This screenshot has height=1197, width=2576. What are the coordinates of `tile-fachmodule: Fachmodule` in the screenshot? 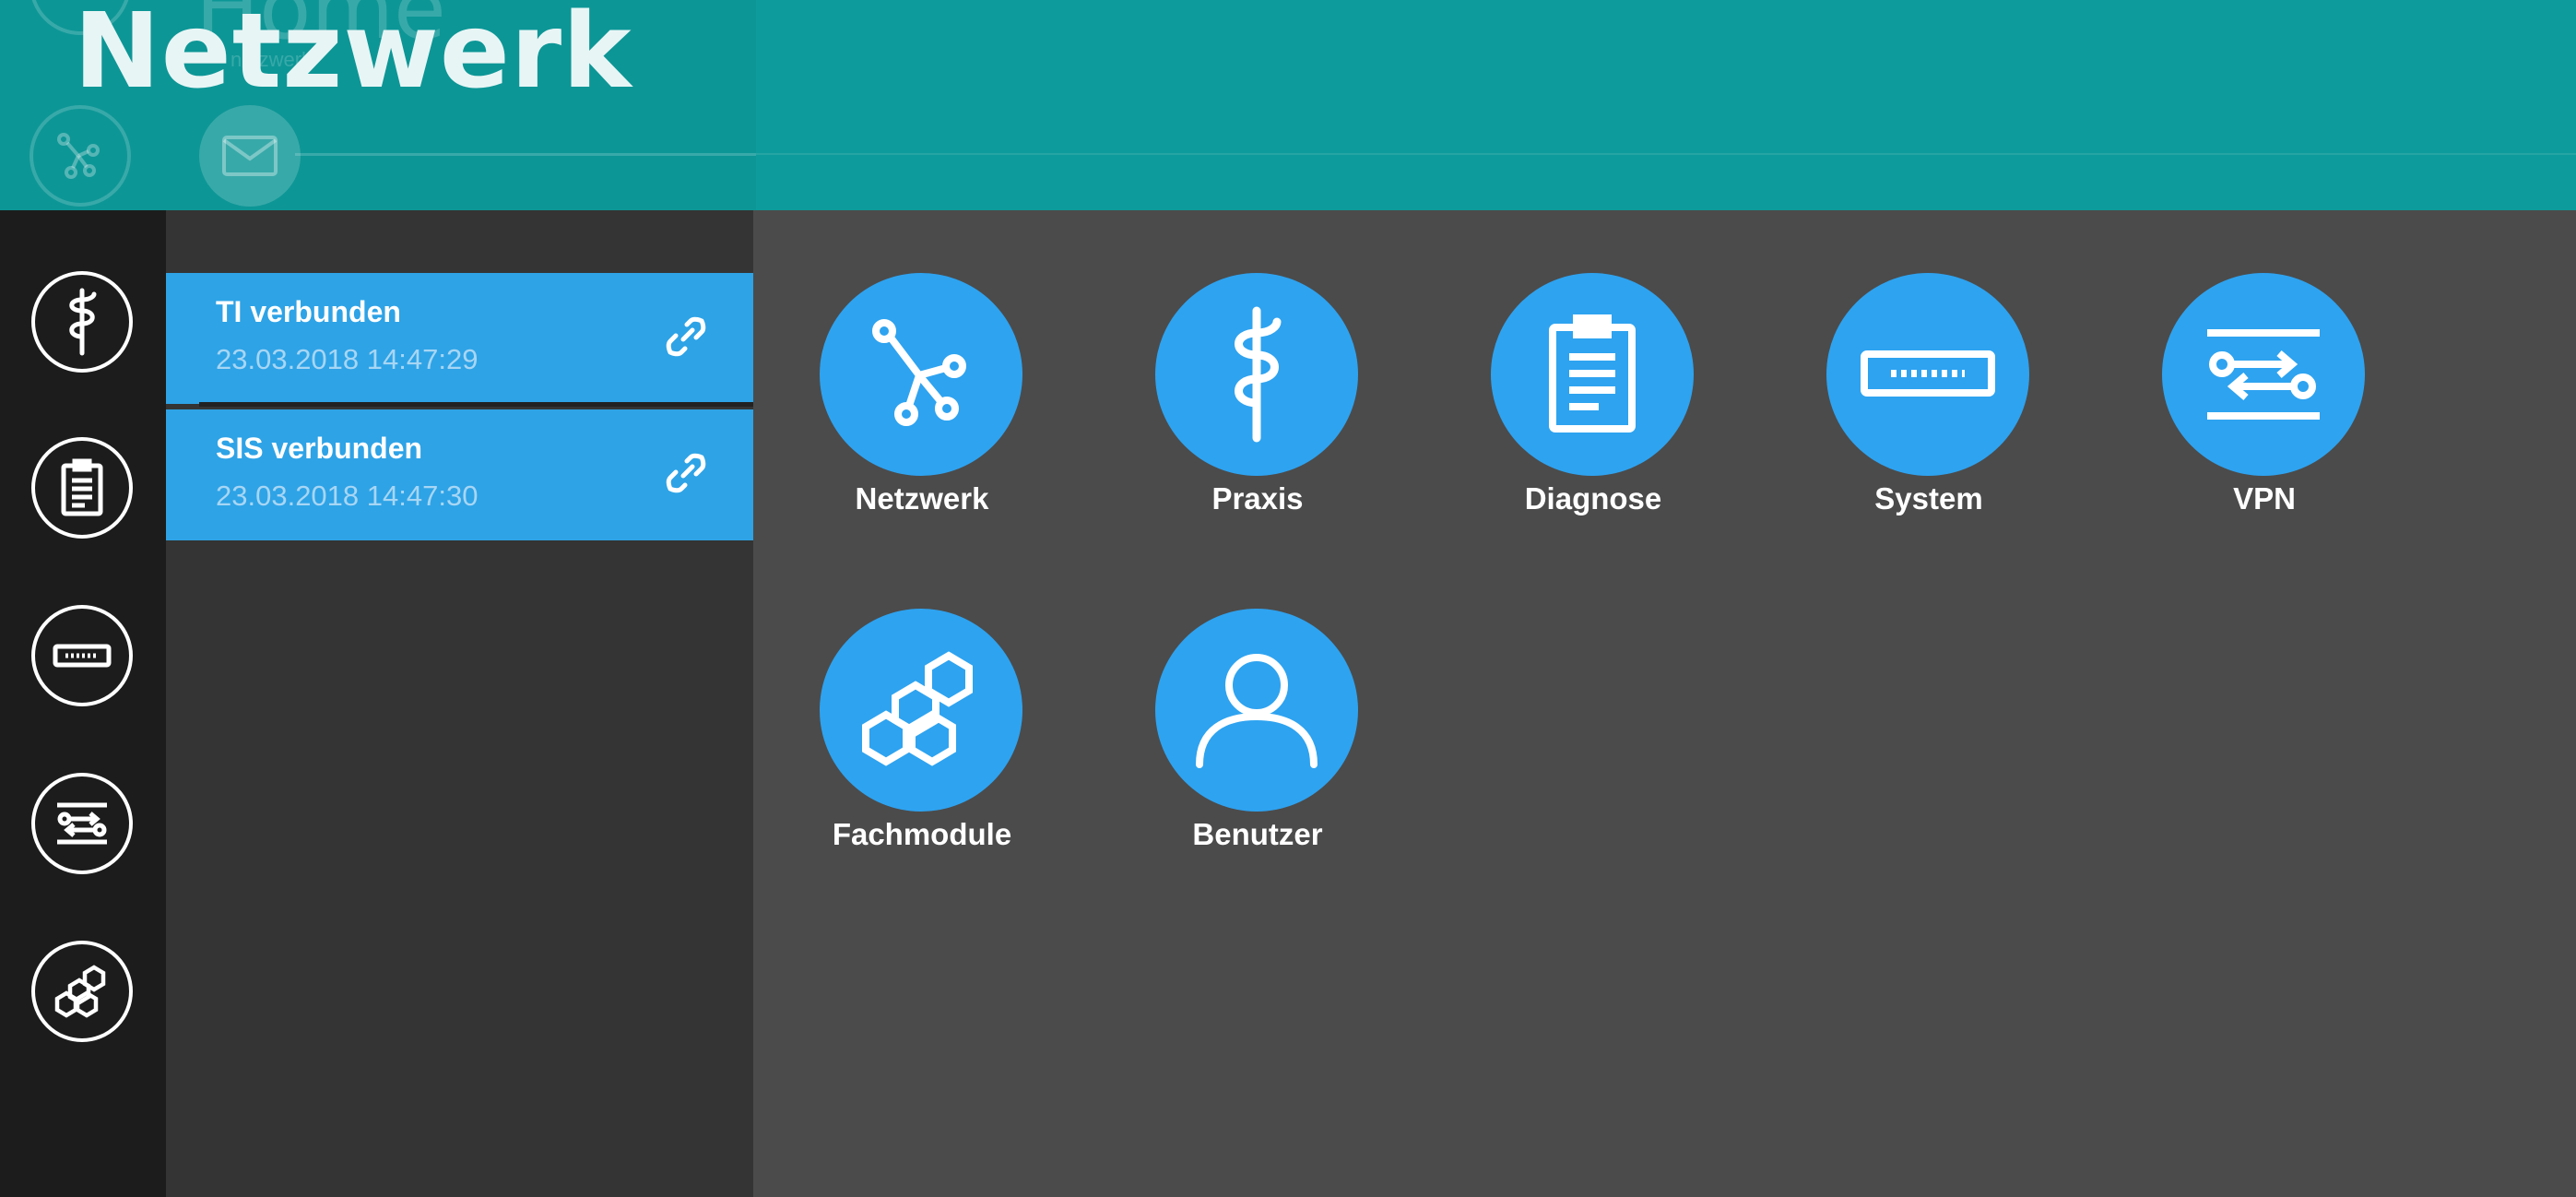 It's located at (922, 747).